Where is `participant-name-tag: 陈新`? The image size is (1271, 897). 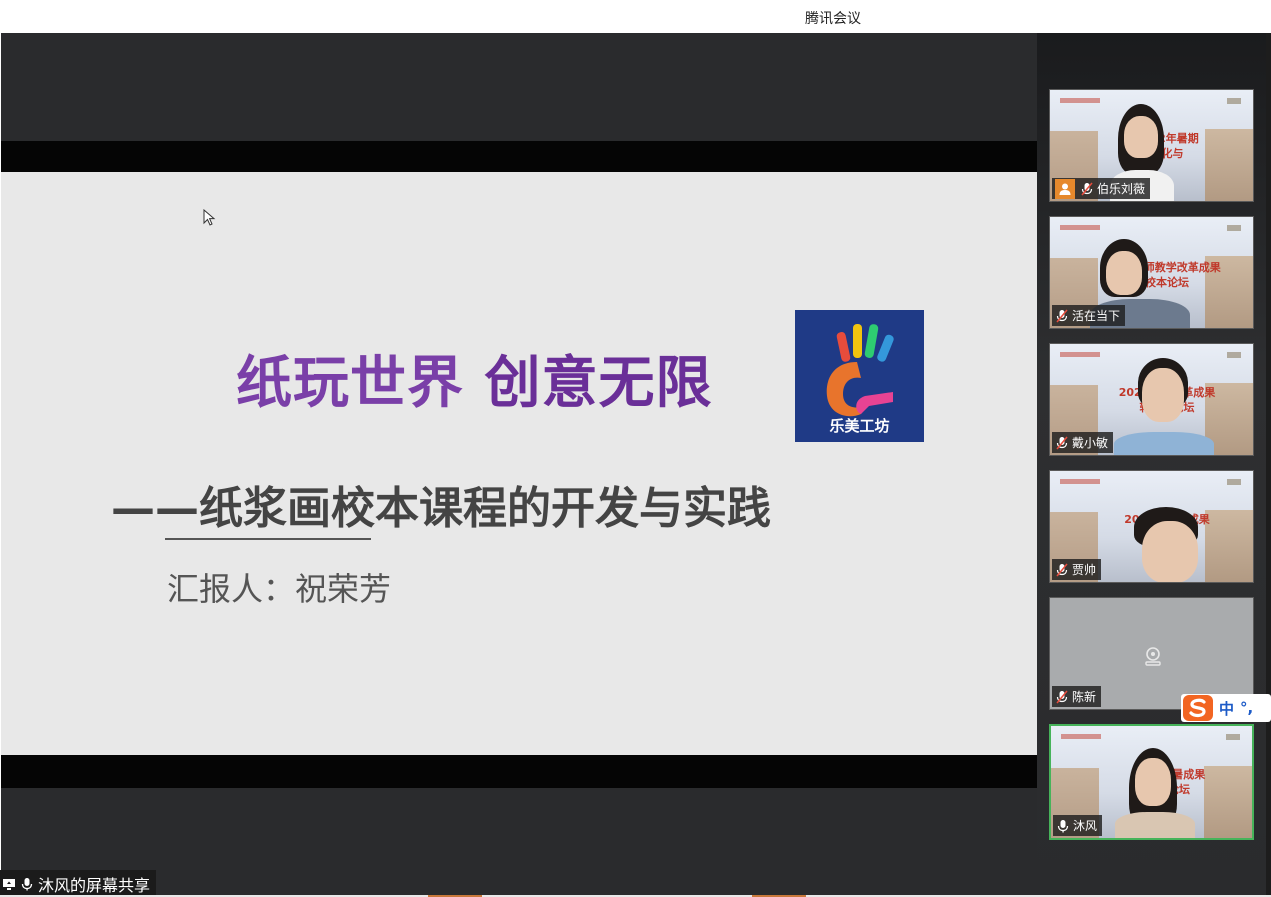 participant-name-tag: 陈新 is located at coordinates (1076, 696).